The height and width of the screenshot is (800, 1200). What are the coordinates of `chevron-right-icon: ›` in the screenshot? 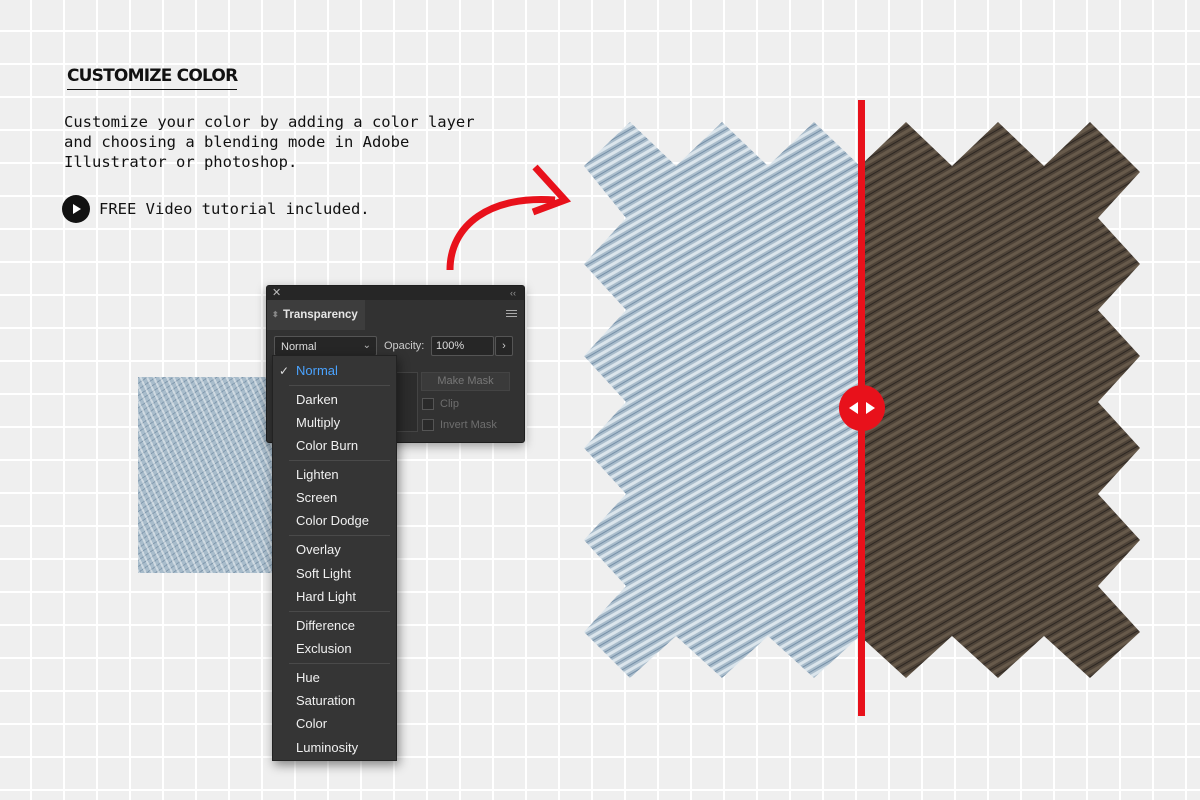 It's located at (504, 346).